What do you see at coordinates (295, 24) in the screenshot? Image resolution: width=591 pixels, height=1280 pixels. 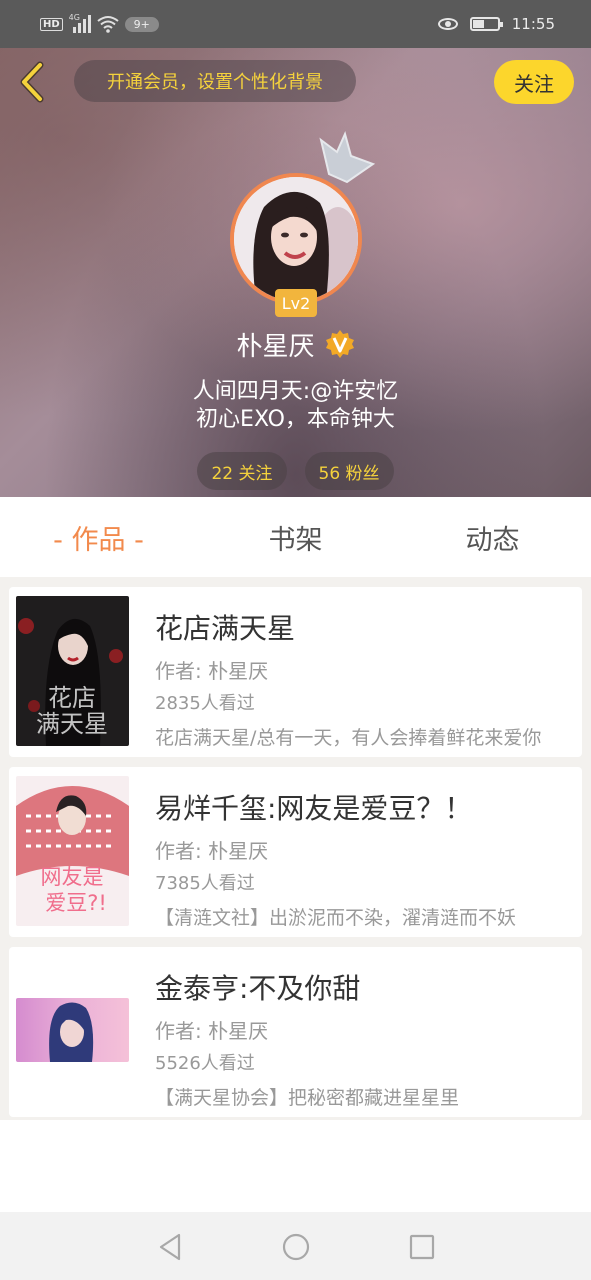 I see `status-bar: HD 4G 9+ 11:55` at bounding box center [295, 24].